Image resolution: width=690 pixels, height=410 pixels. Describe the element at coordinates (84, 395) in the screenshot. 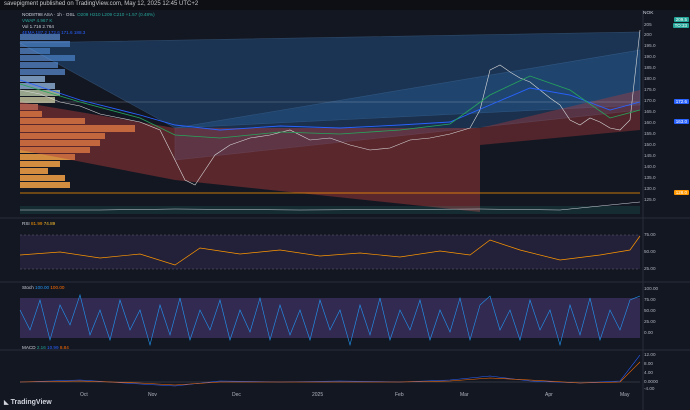

I see `time-tick: Oct` at that location.